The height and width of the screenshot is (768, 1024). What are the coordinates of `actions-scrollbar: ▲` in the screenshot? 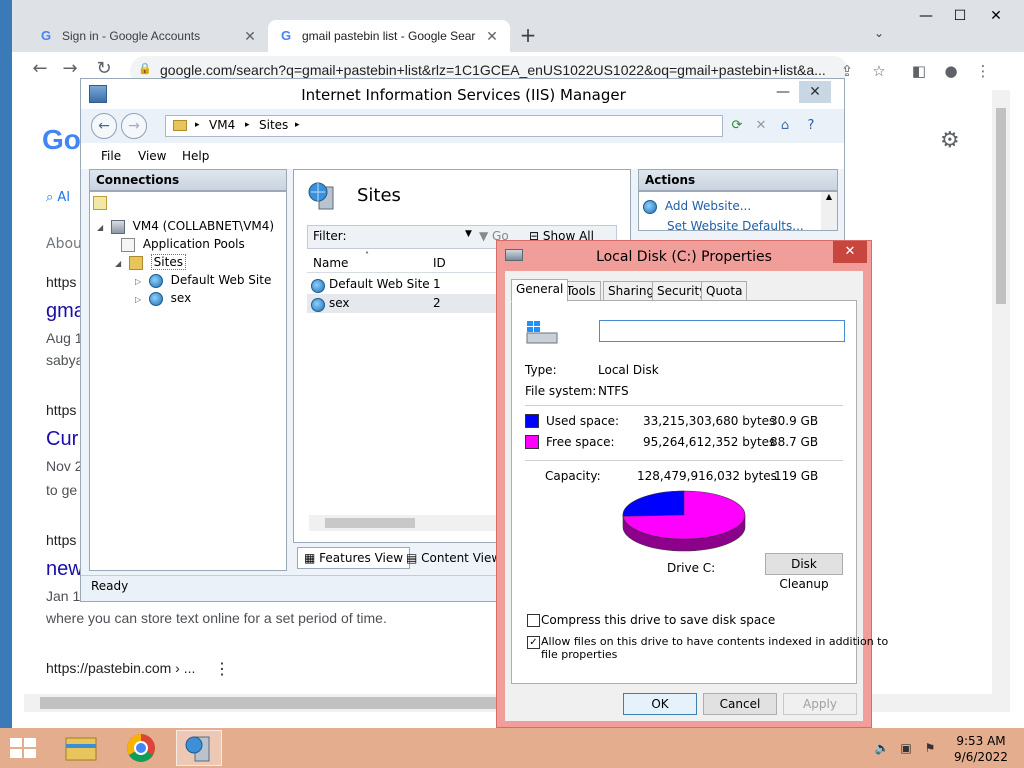 It's located at (829, 211).